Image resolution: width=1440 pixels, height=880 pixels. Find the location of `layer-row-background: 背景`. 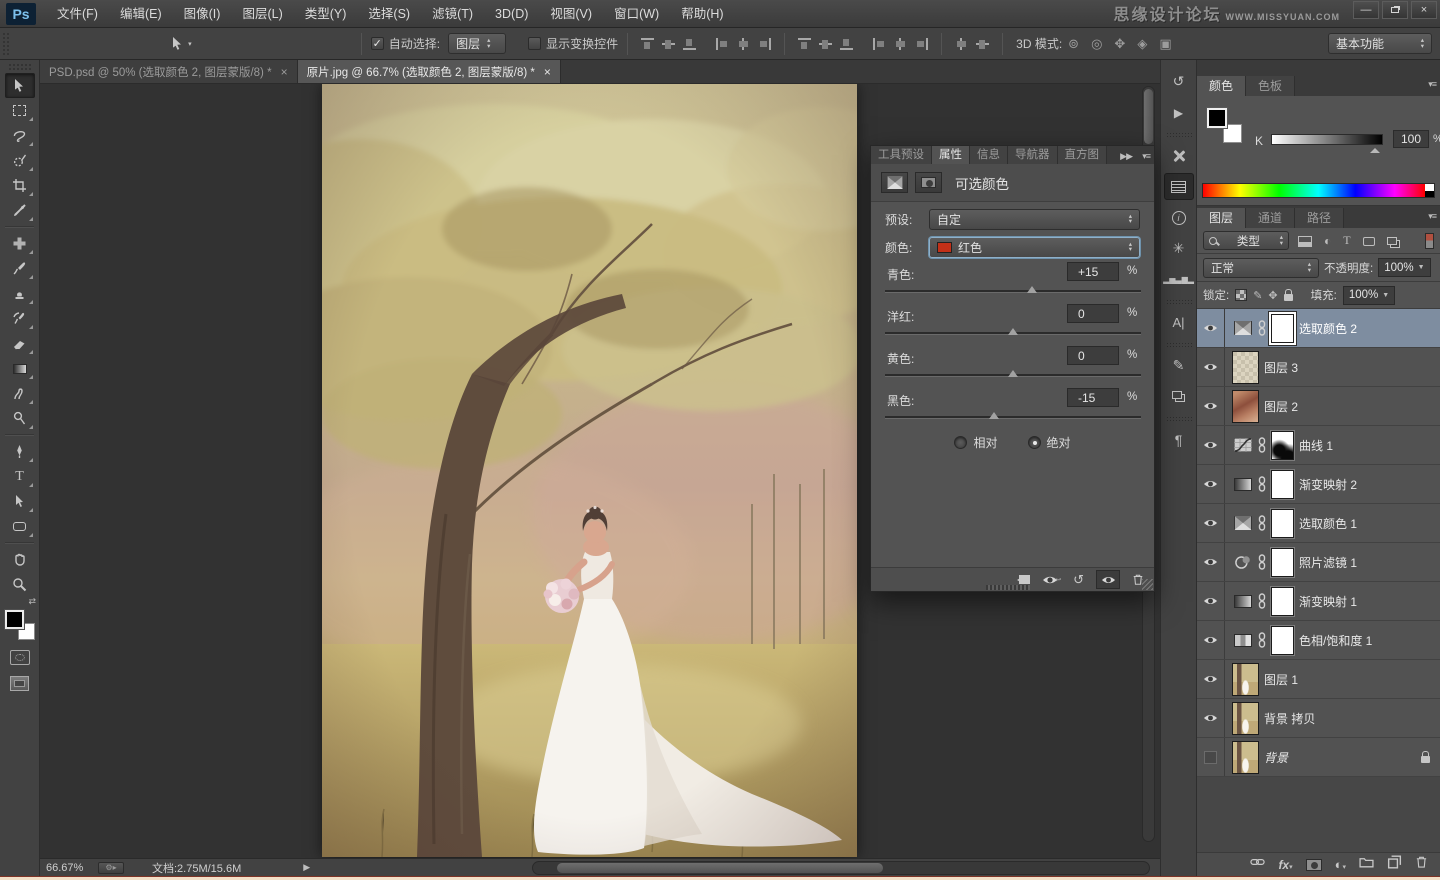

layer-row-background: 背景 is located at coordinates (1318, 757).